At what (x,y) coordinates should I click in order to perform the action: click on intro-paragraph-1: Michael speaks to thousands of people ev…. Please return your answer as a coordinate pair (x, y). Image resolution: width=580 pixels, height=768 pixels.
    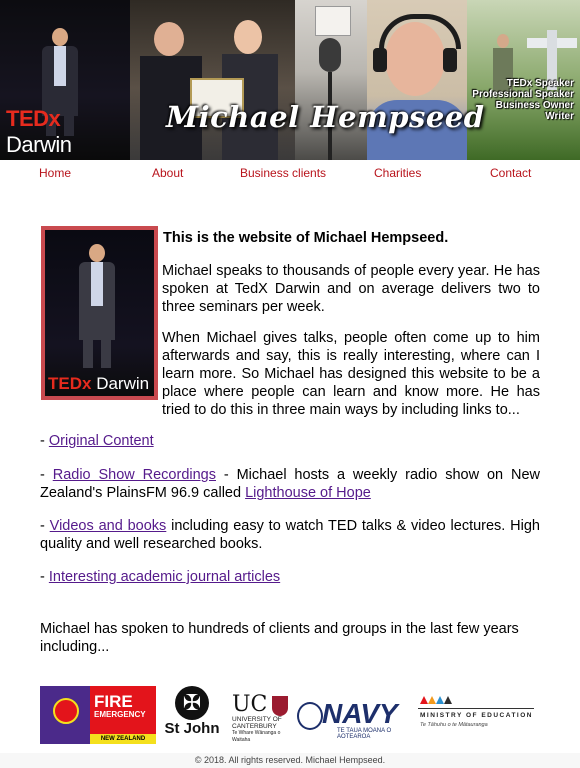
    Looking at the image, I should click on (351, 289).